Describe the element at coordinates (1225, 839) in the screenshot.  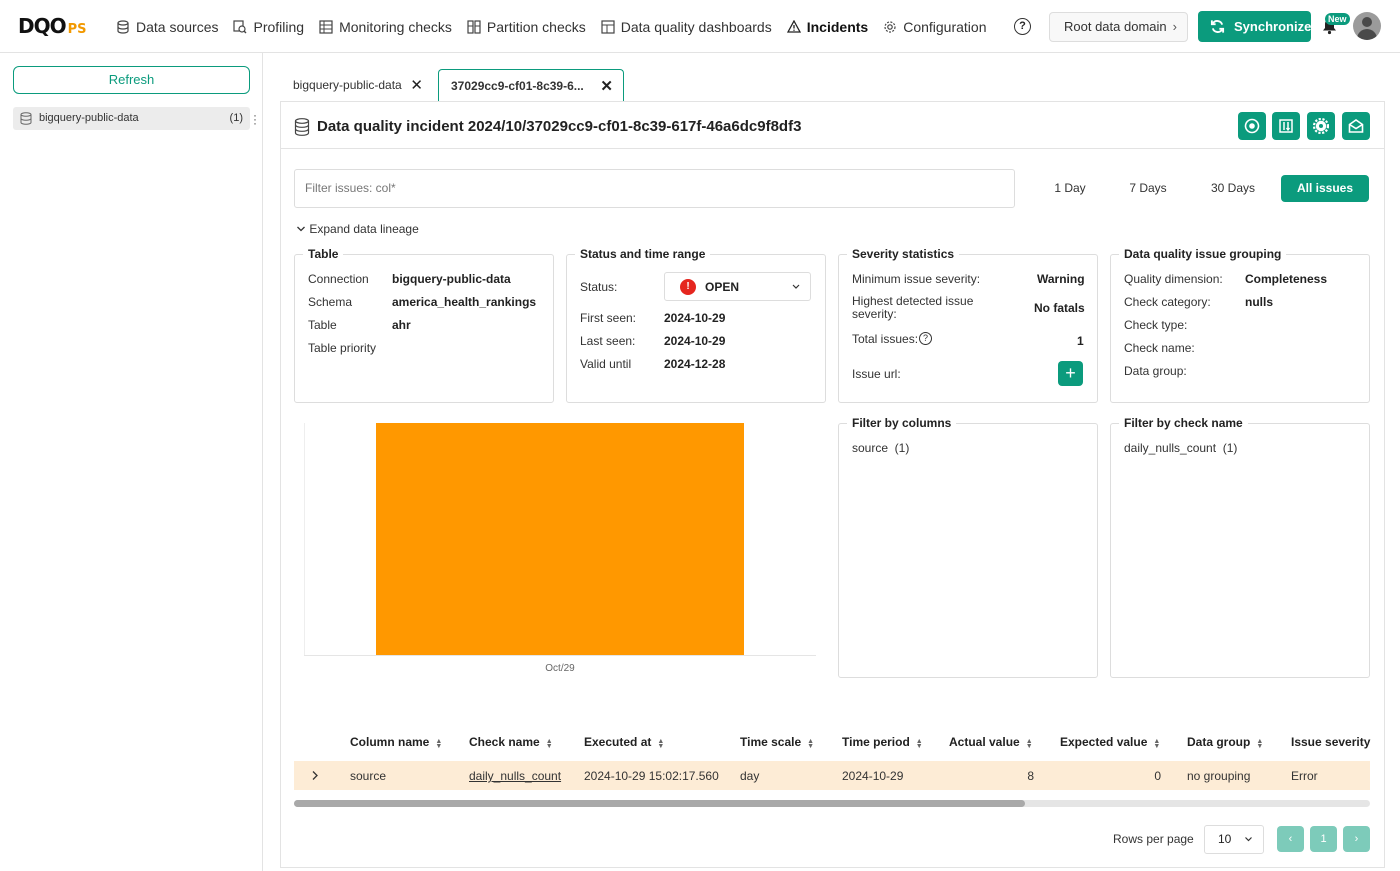
I see `rows-per-page-value: 10` at that location.